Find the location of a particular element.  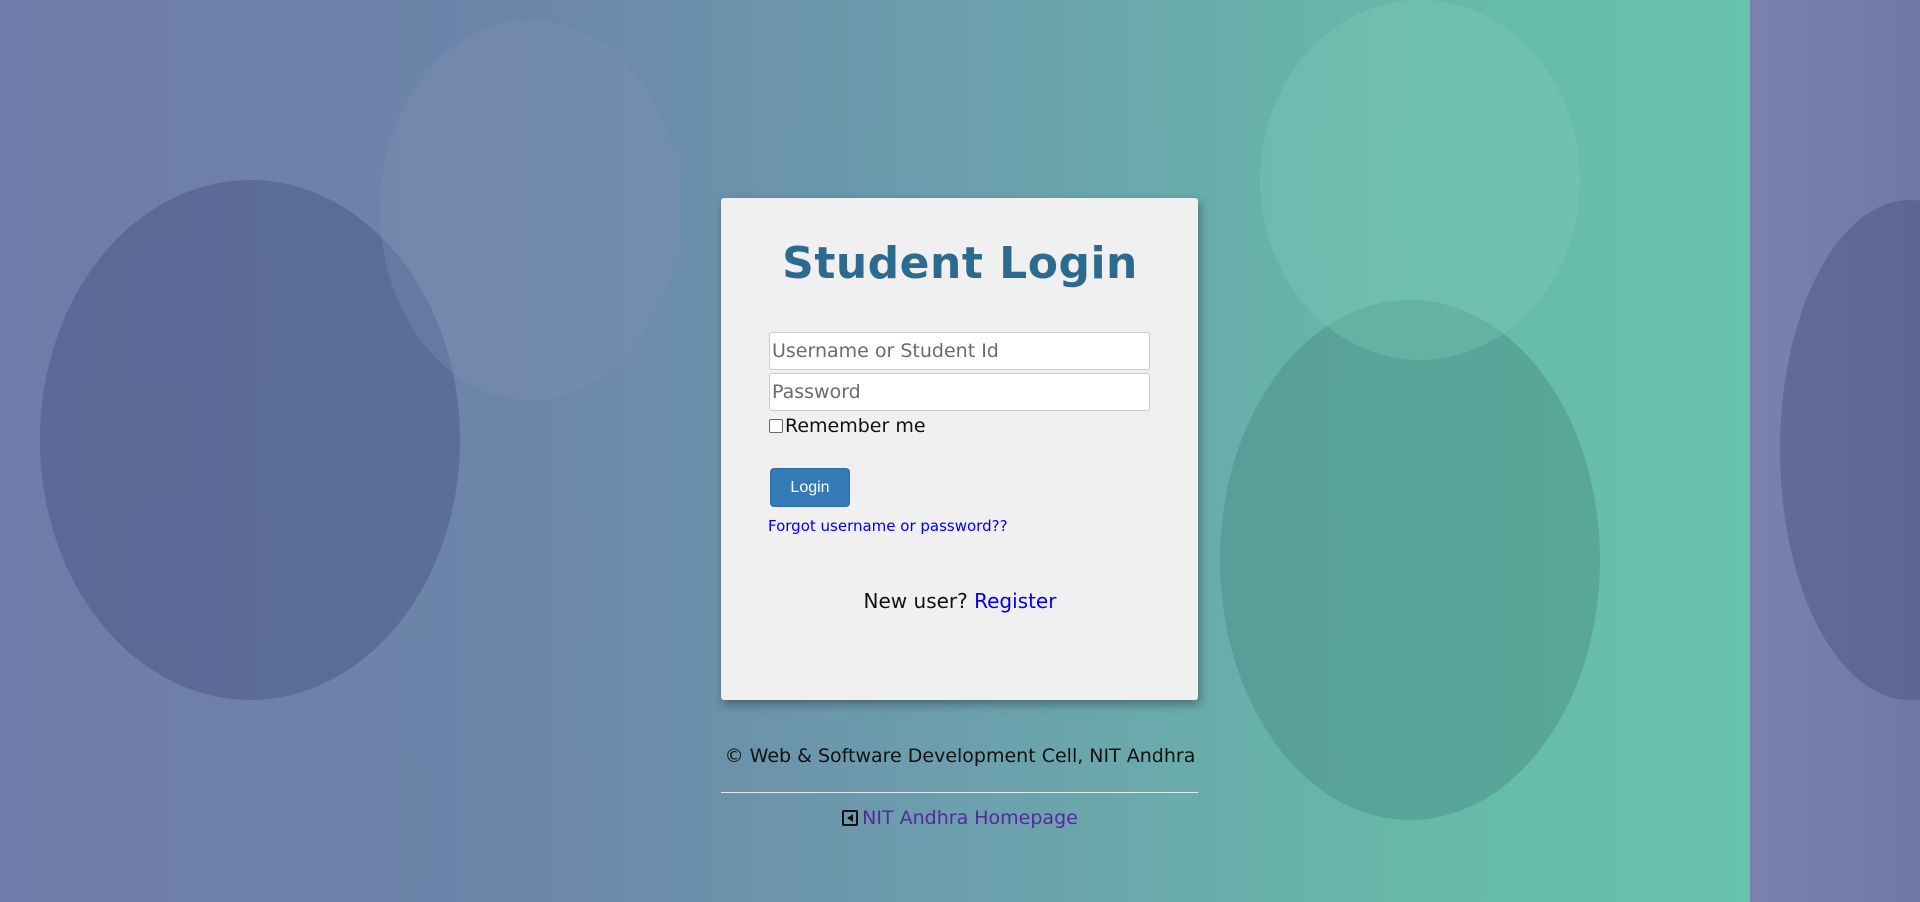

arrow-square-left-icon is located at coordinates (850, 818).